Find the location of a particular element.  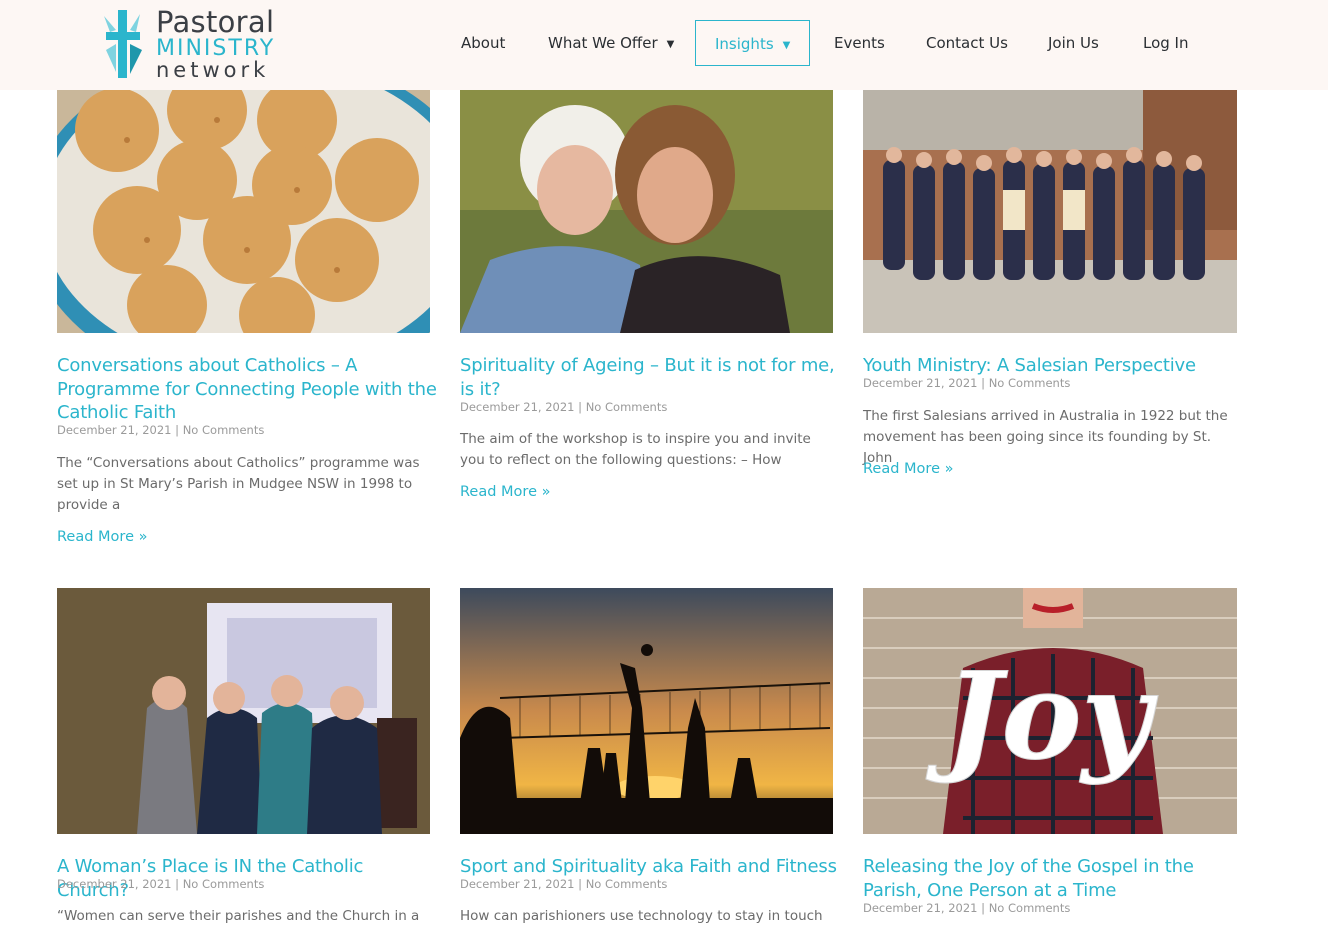

joy-sign-icon: Joy is located at coordinates (1042, 716).